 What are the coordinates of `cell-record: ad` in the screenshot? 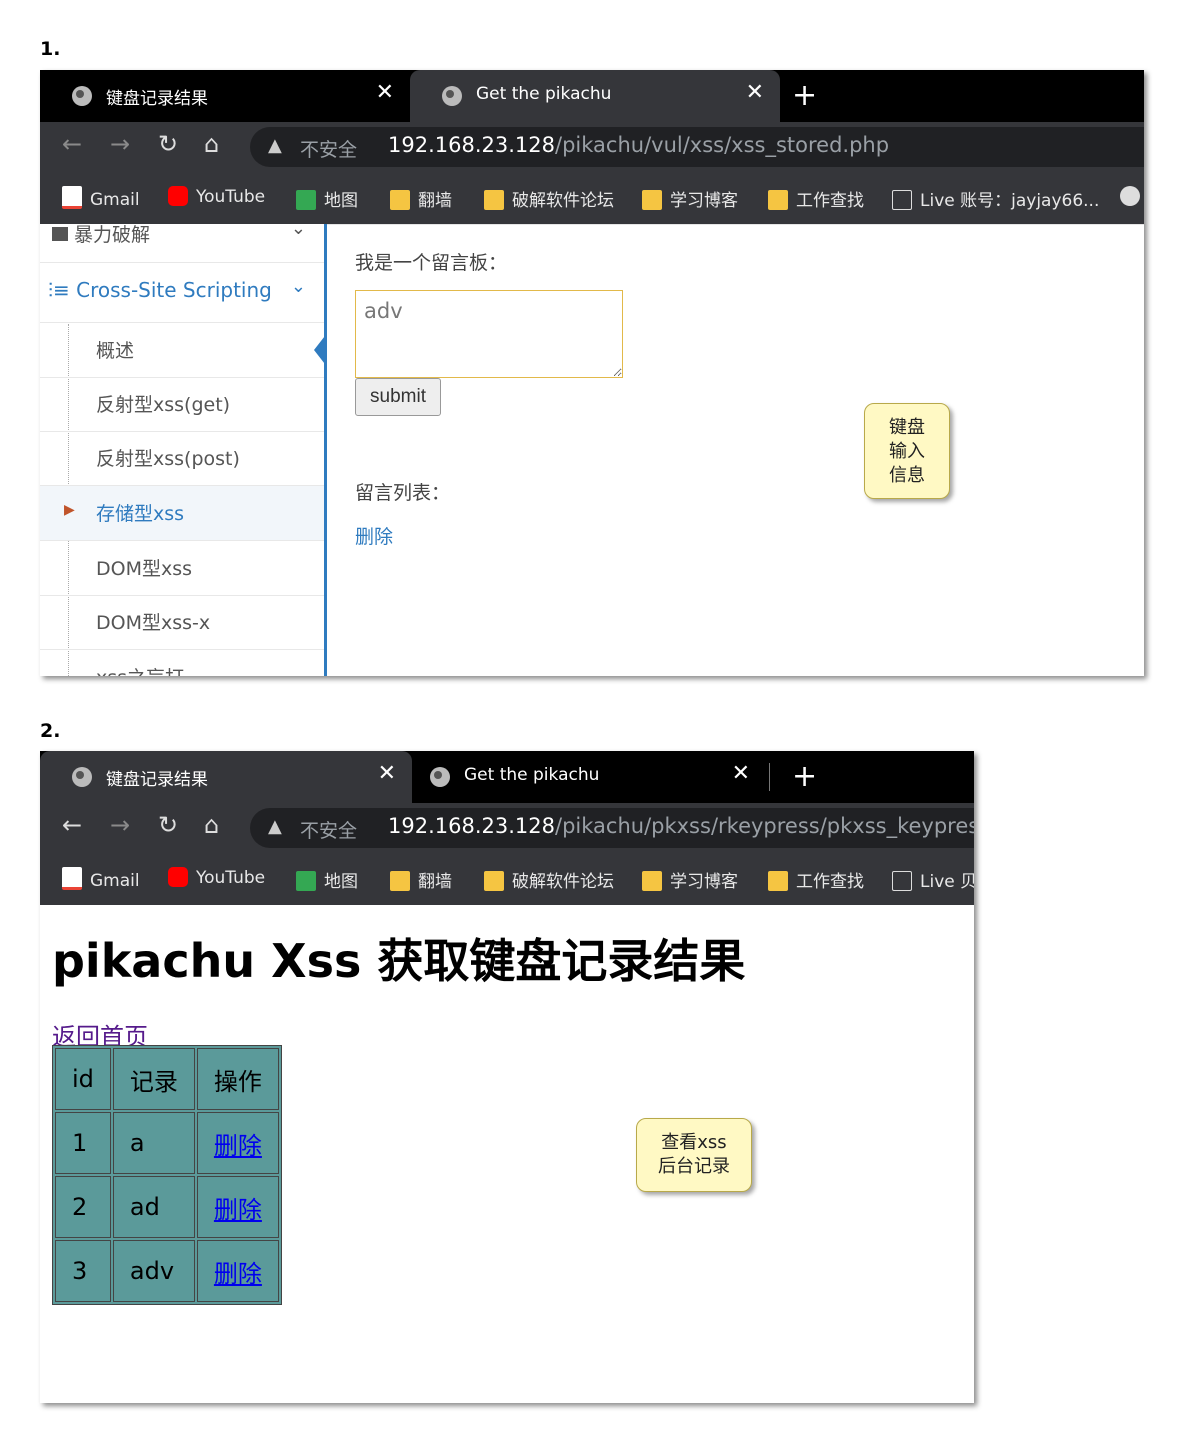 It's located at (153, 1207).